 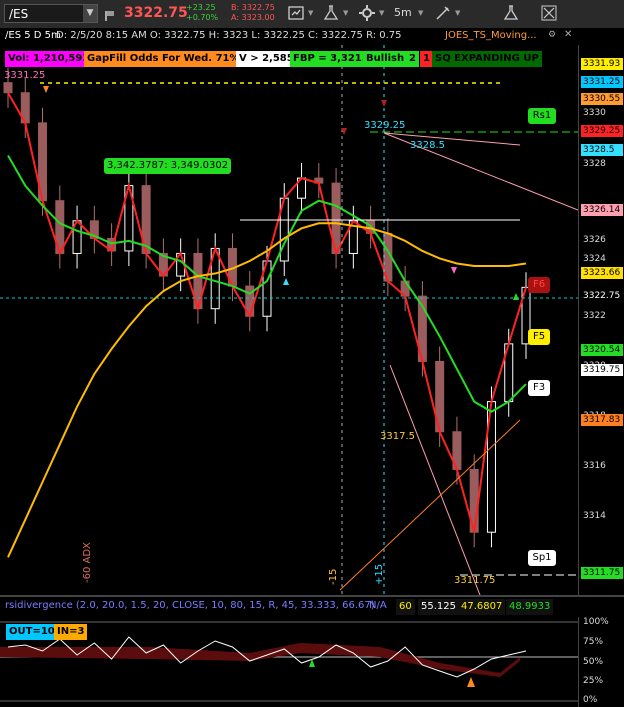 What do you see at coordinates (403, 12) in the screenshot?
I see `interval-selector: 5m` at bounding box center [403, 12].